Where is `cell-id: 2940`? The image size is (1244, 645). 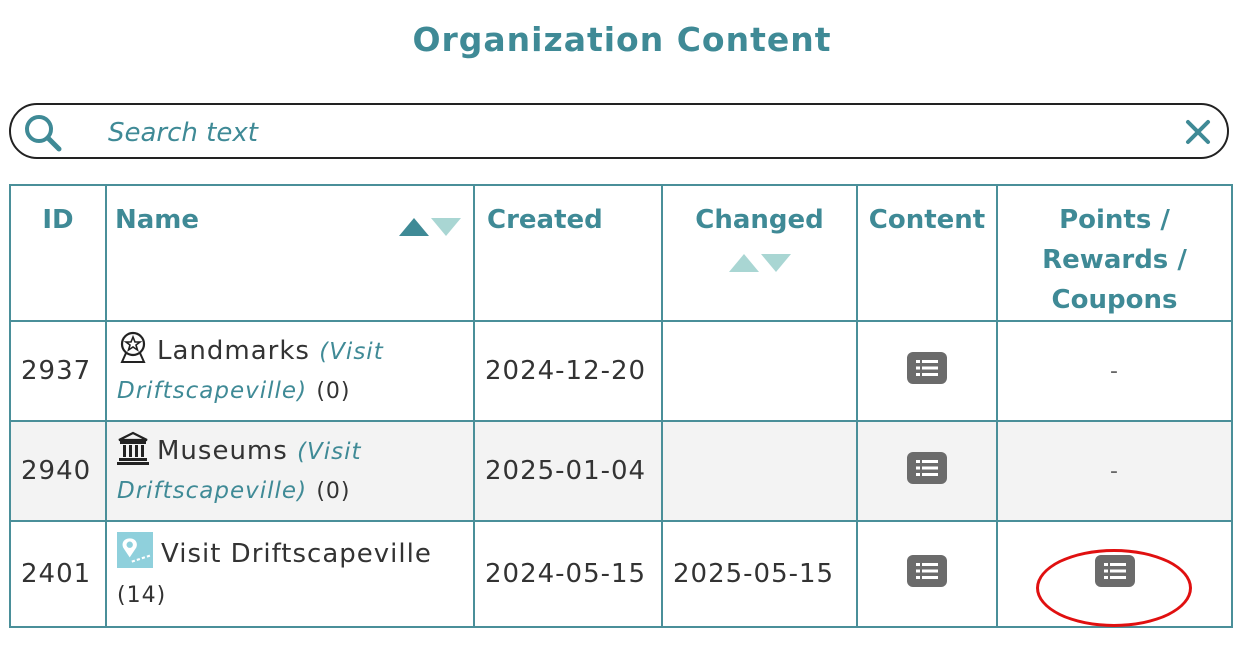
cell-id: 2940 is located at coordinates (58, 471).